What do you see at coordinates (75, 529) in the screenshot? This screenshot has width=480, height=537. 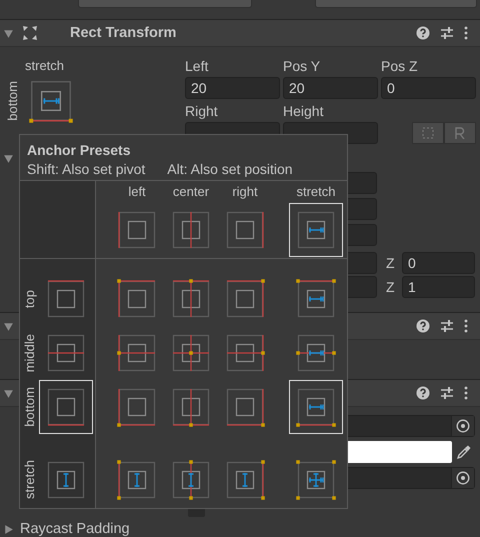 I see `foldout-label: Raycast Padding` at bounding box center [75, 529].